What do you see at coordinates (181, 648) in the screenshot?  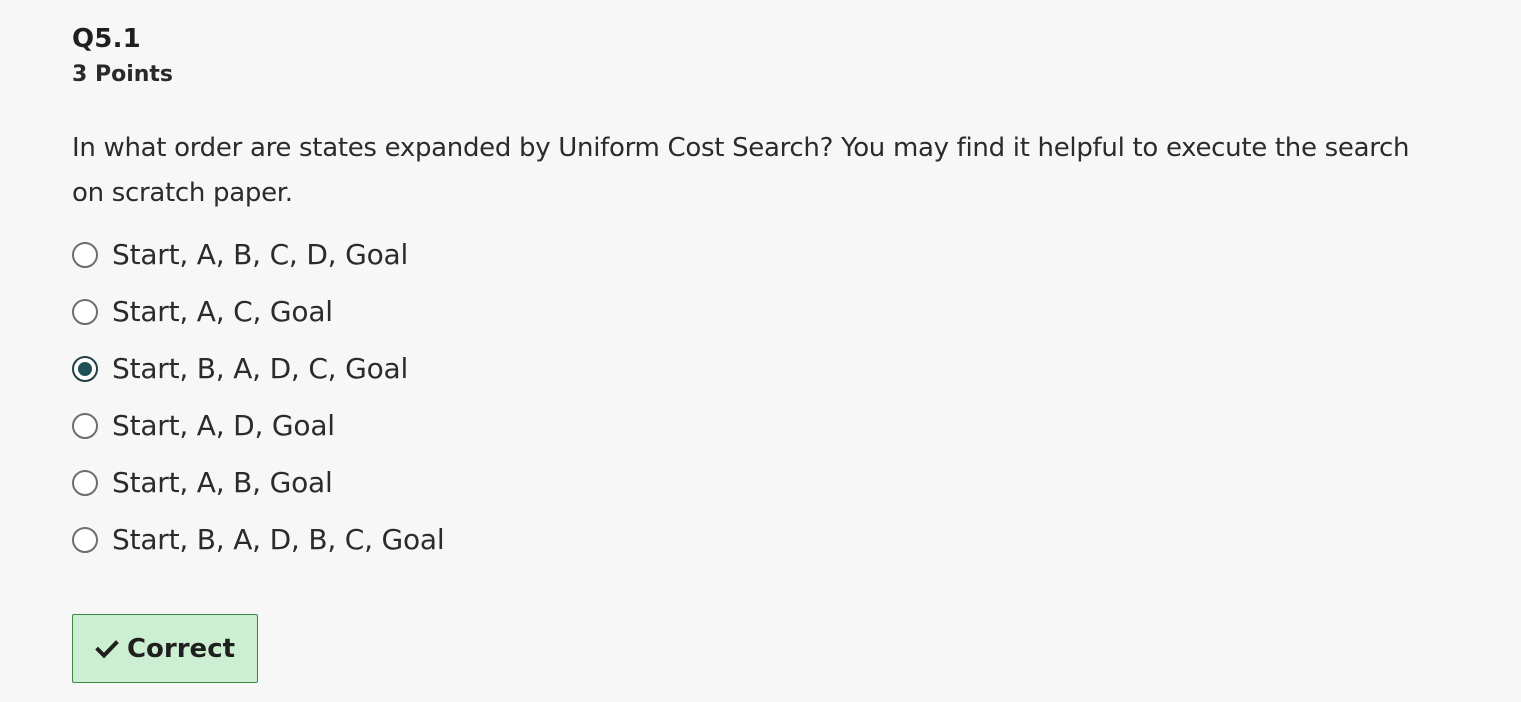 I see `status-label: Correct` at bounding box center [181, 648].